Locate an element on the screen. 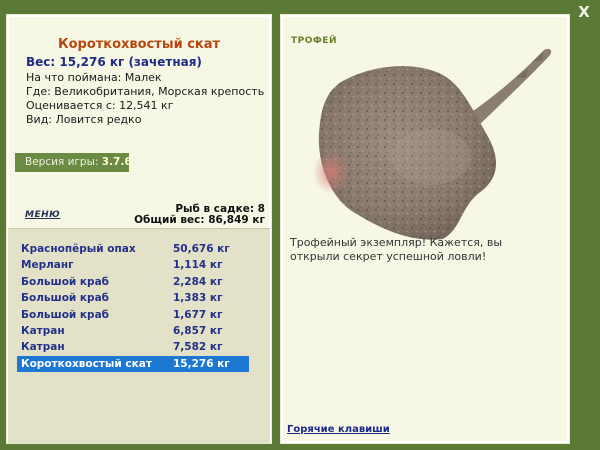 Image resolution: width=600 pixels, height=450 pixels. catch-row: Катран 7,582 кг is located at coordinates (133, 347).